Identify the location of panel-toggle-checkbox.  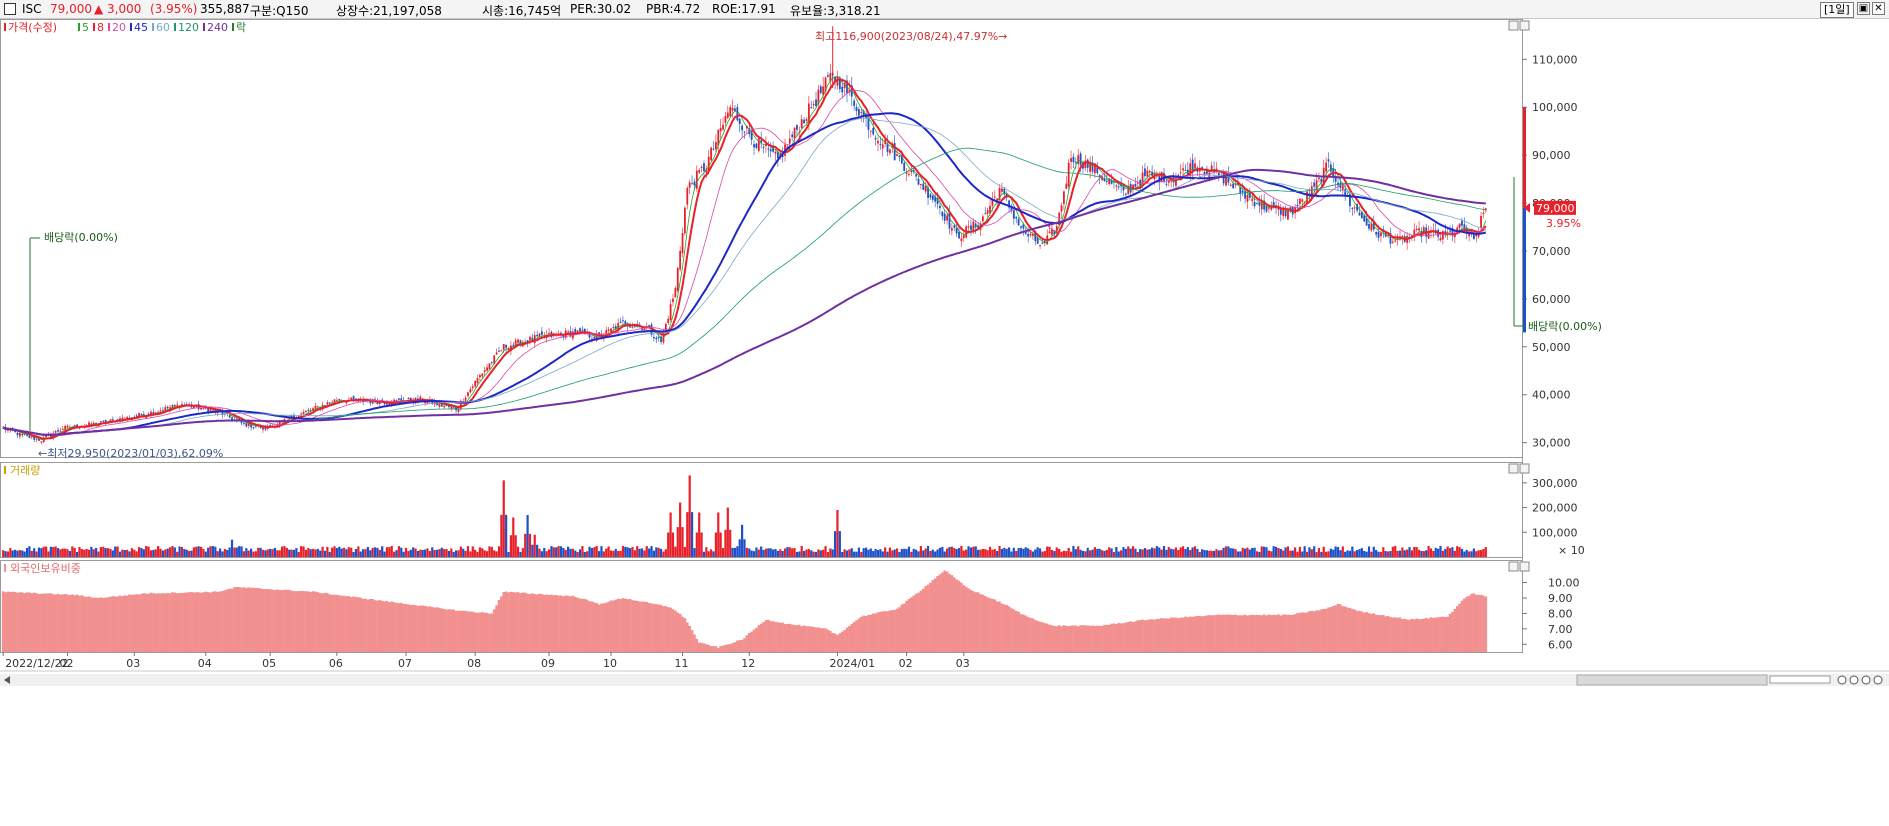
(10, 9).